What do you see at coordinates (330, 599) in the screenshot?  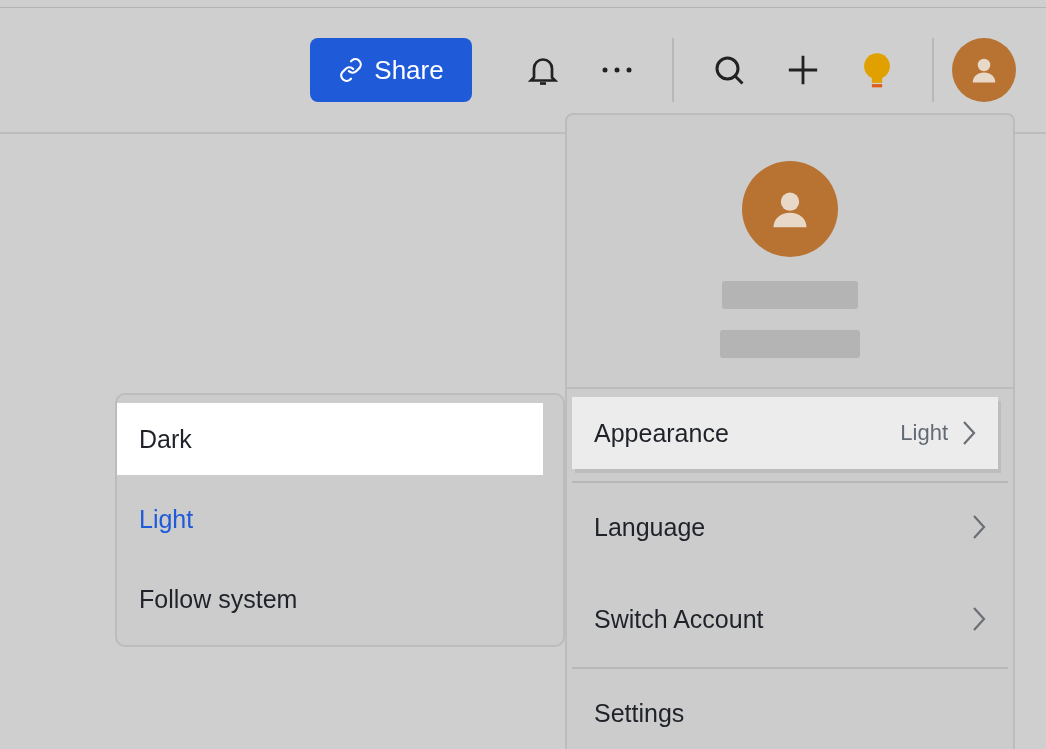 I see `theme-option: Follow system` at bounding box center [330, 599].